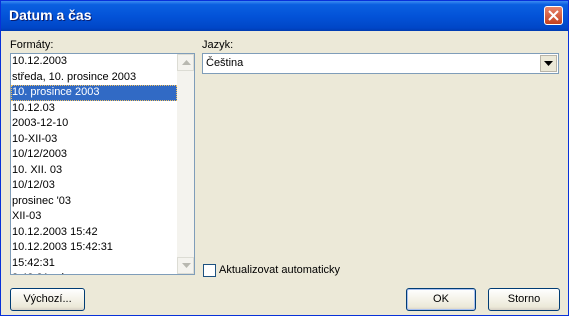  I want to click on format-item: 10-XII-03, so click(94, 140).